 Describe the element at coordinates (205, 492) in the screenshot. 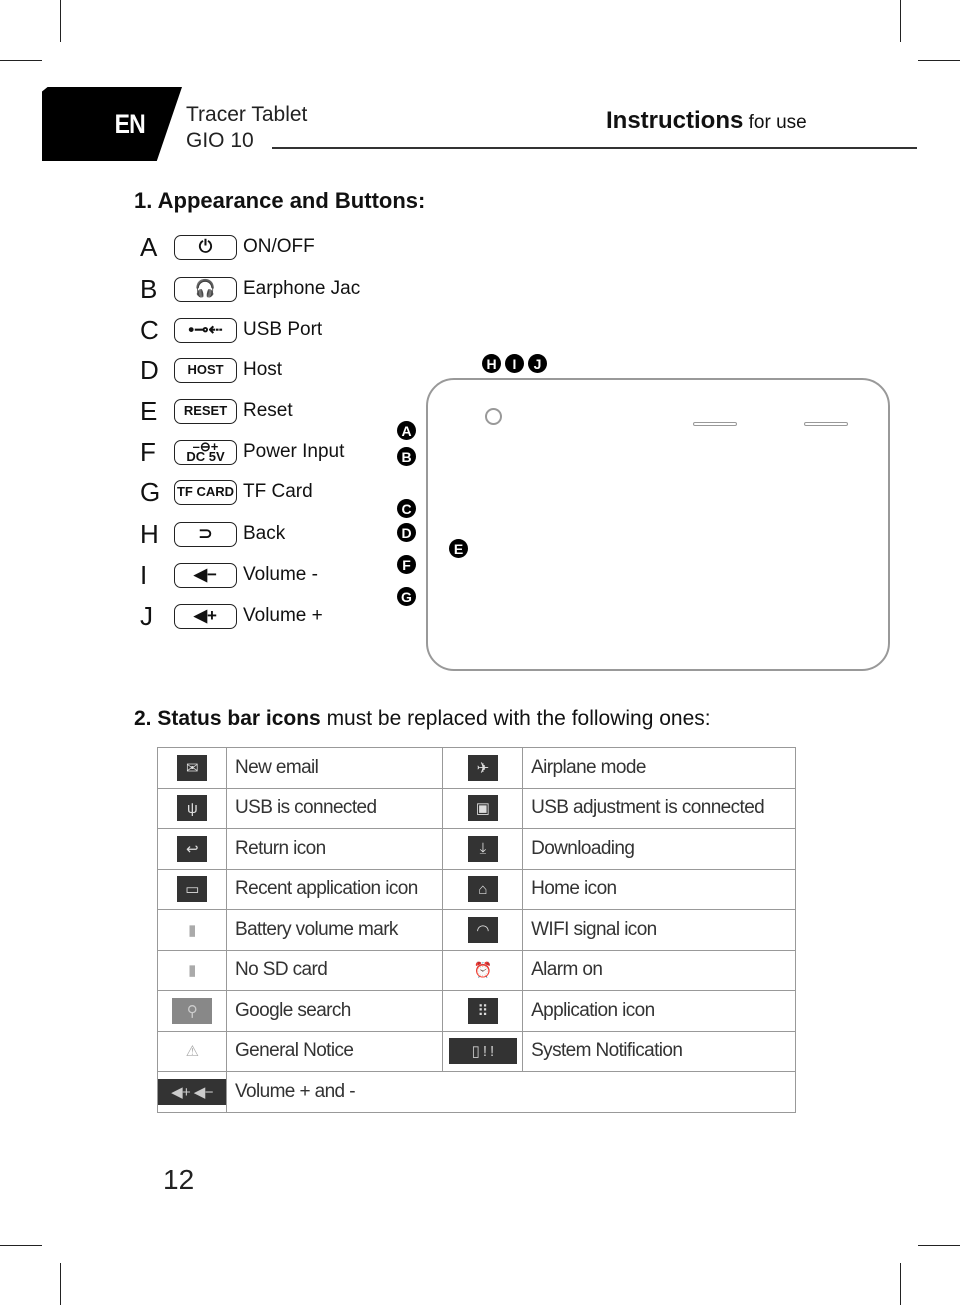

I see `tf-card-text-icon: TF CARD` at that location.